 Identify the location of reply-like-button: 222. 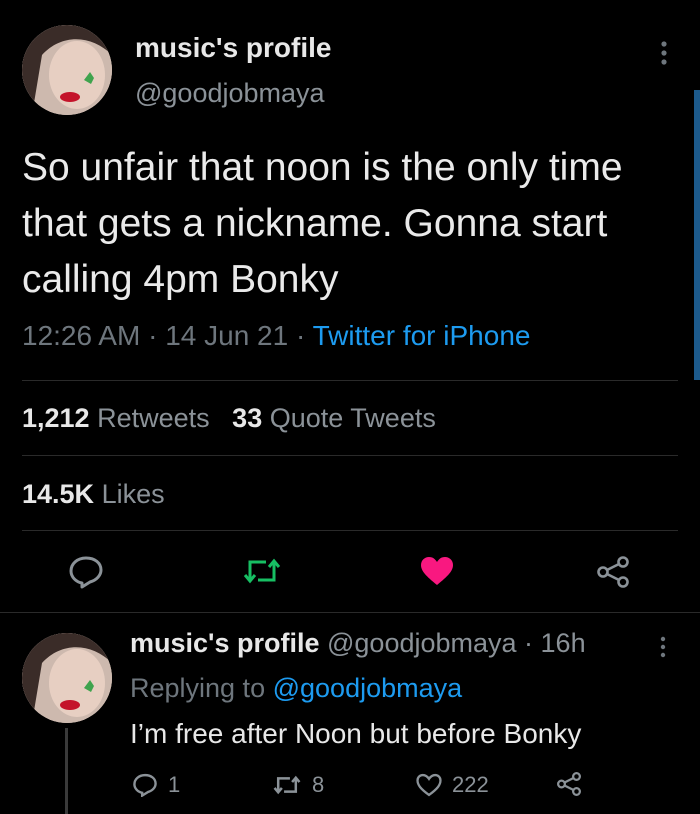
(452, 785).